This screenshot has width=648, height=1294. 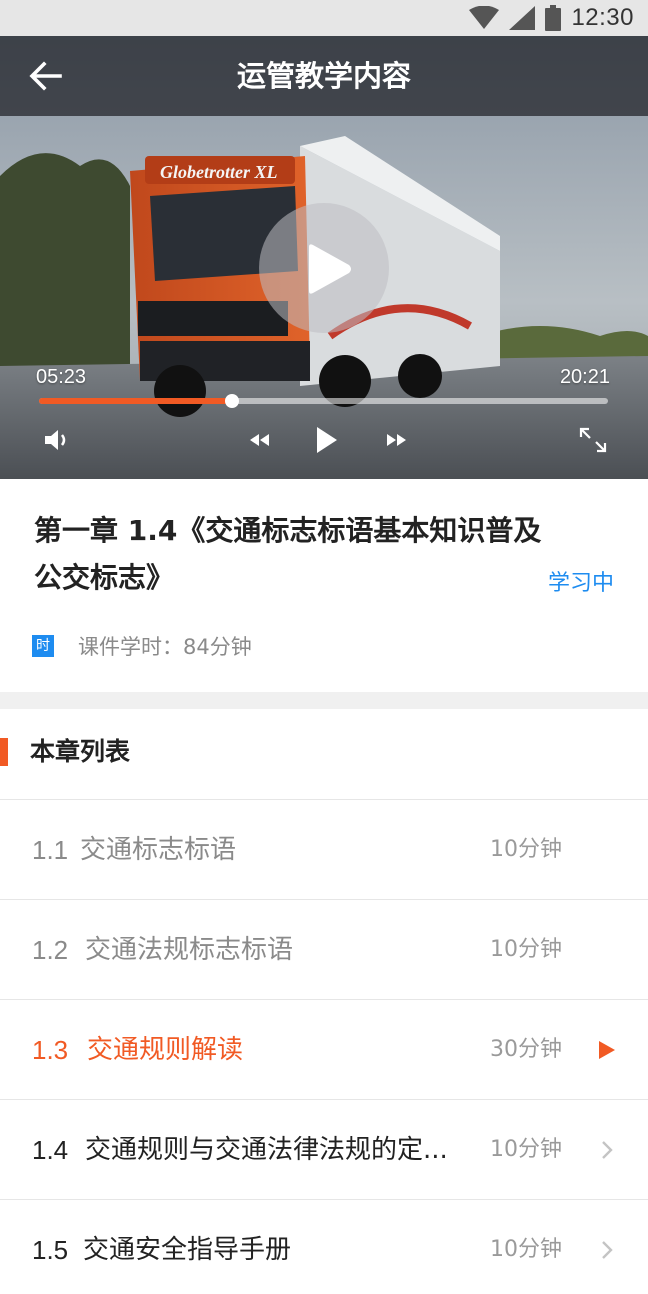 I want to click on chapter-list-heading: 本章列表, so click(x=80, y=751).